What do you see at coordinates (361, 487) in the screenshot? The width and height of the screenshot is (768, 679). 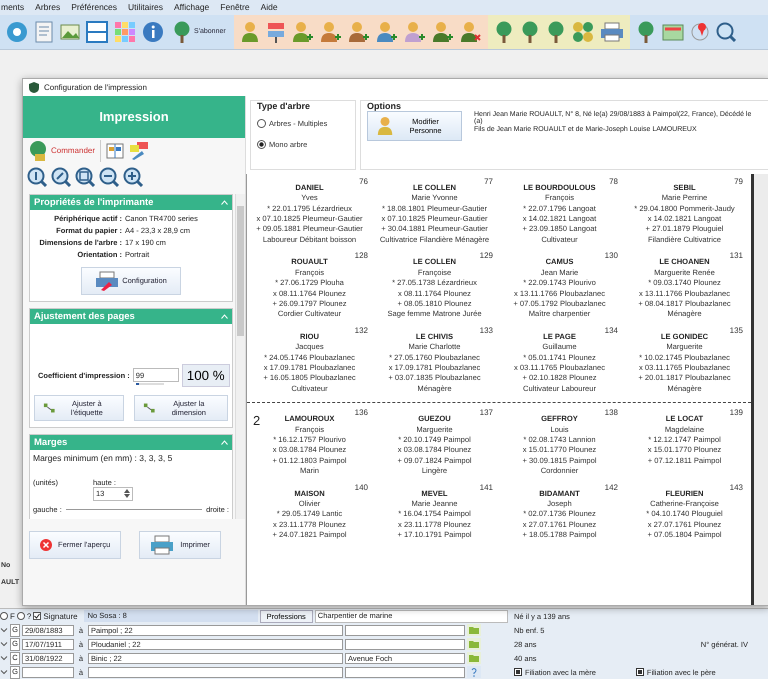 I see `ancestor-number: 140` at bounding box center [361, 487].